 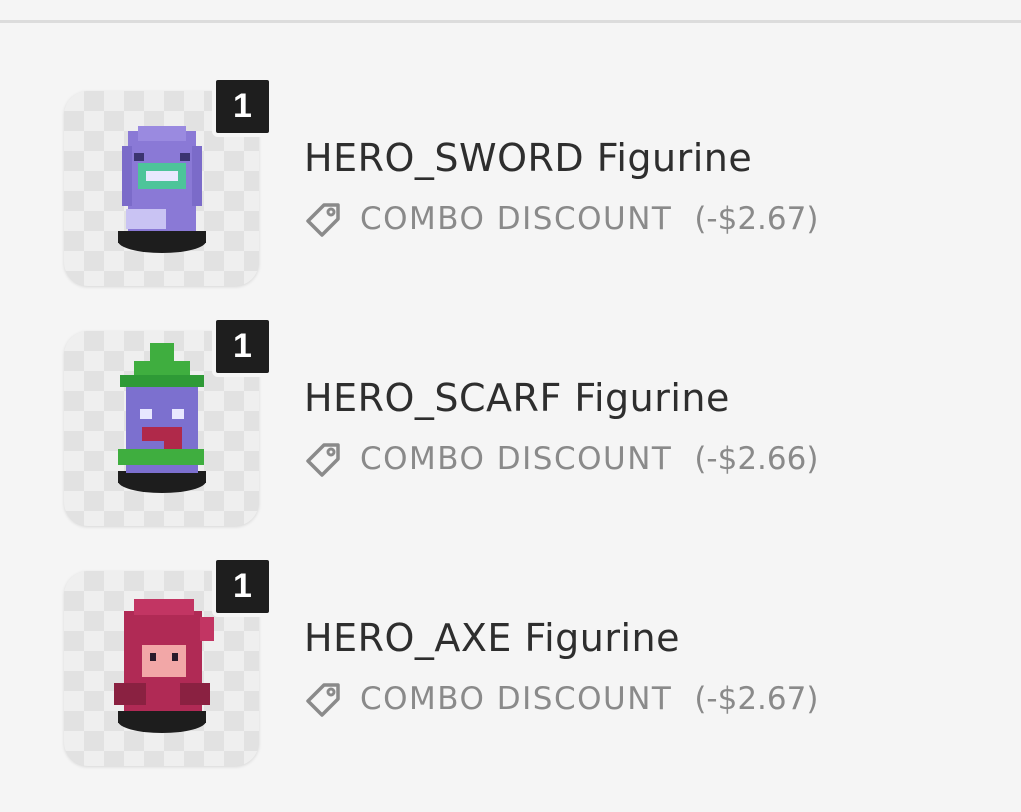 I want to click on product-name: HERO_SWORD Figurine, so click(x=528, y=158).